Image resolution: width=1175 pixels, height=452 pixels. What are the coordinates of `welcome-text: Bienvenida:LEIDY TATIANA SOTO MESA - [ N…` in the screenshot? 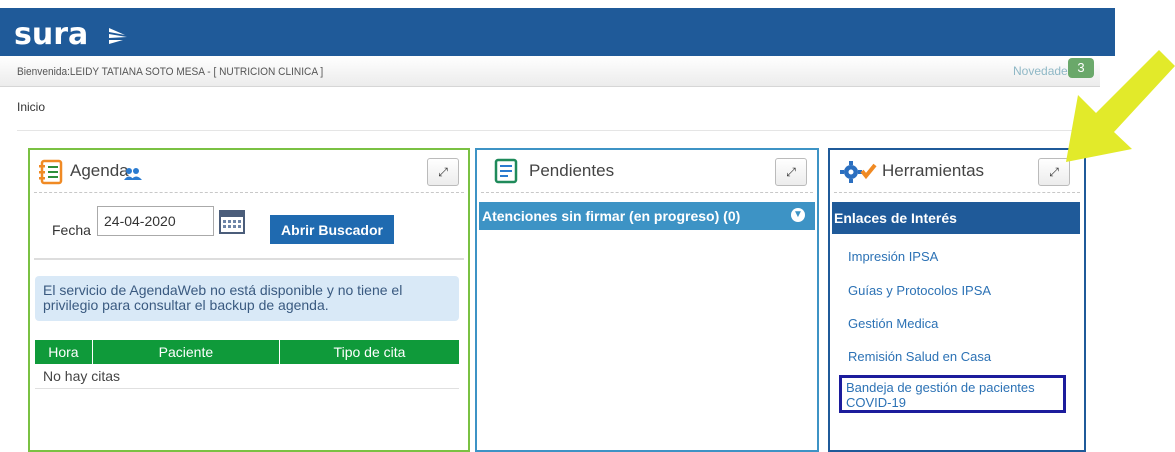 It's located at (170, 72).